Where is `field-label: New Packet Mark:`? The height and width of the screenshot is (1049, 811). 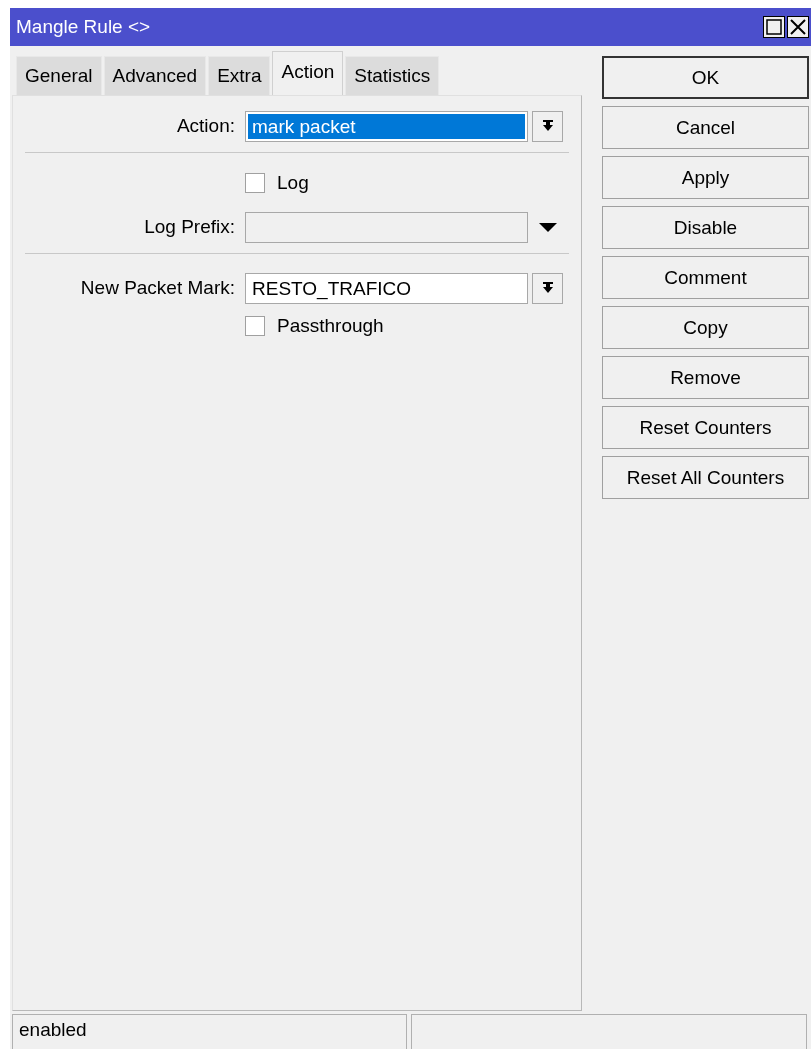 field-label: New Packet Mark: is located at coordinates (157, 288).